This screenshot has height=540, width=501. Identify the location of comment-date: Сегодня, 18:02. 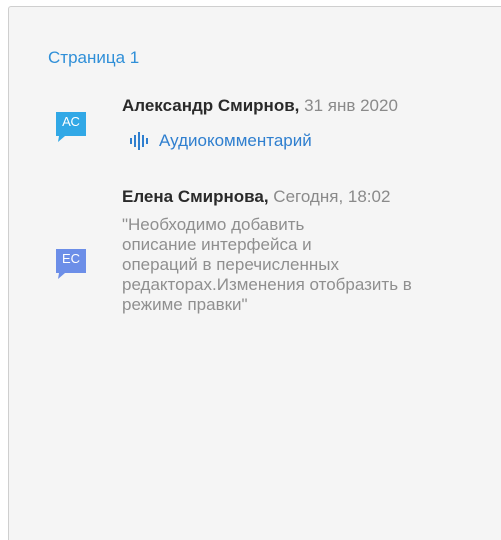
(332, 196).